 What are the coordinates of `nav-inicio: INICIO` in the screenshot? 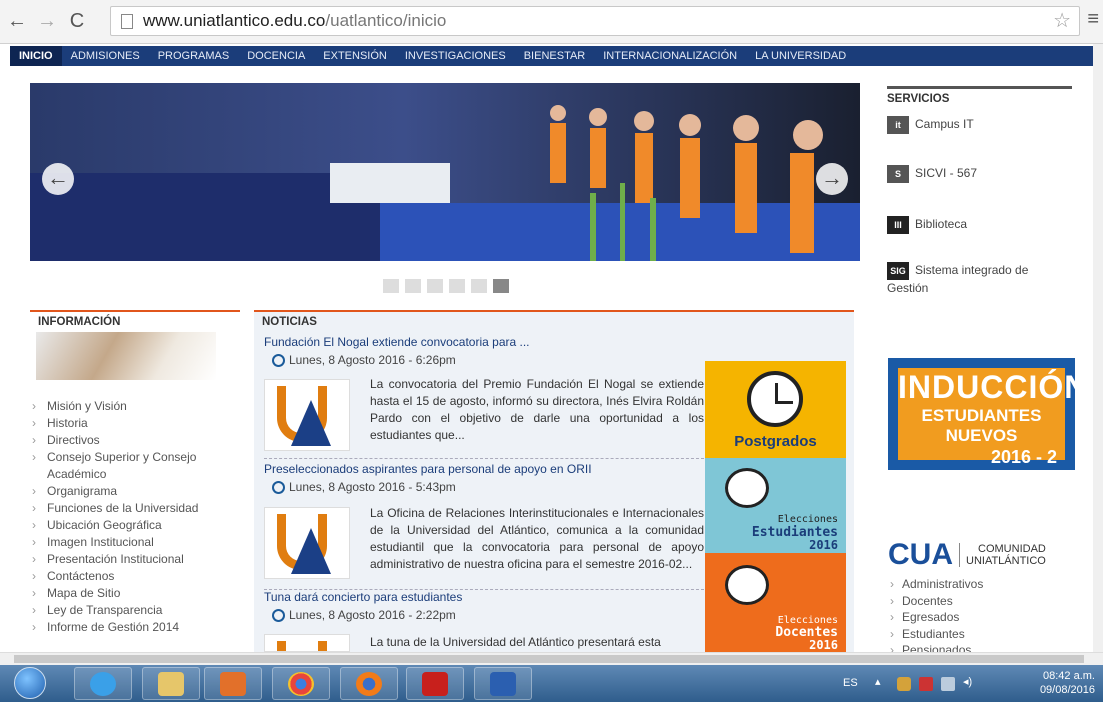 It's located at (36, 56).